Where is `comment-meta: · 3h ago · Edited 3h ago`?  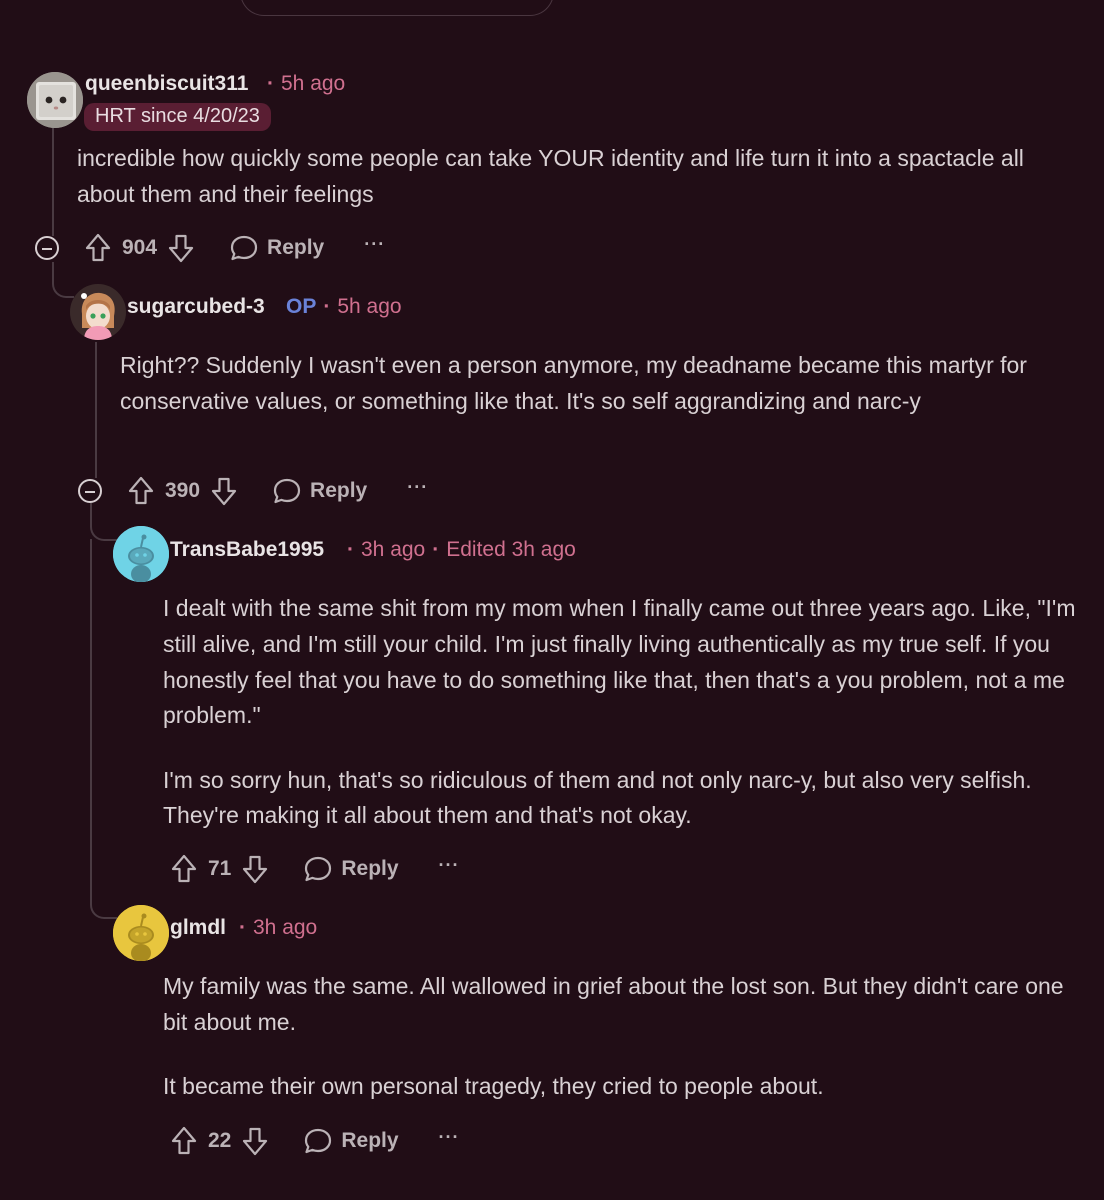 comment-meta: · 3h ago · Edited 3h ago is located at coordinates (461, 549).